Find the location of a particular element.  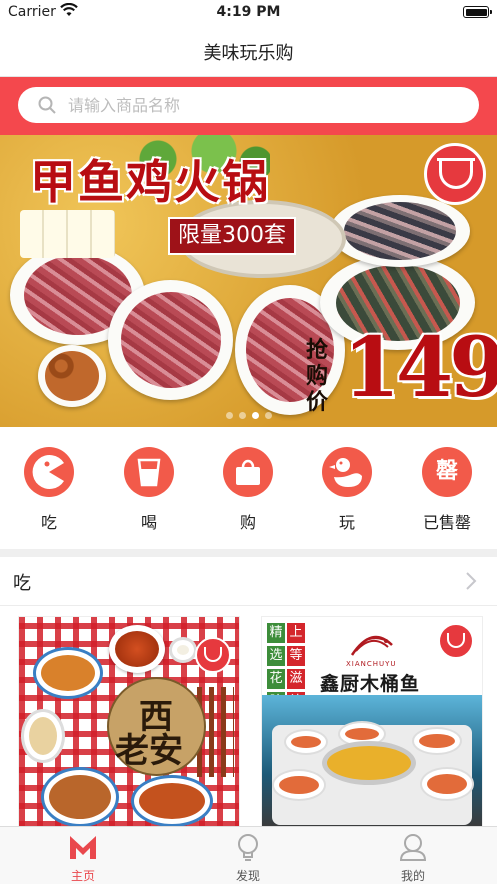

banner-title: 甲鱼鸡火锅 is located at coordinates (150, 182).